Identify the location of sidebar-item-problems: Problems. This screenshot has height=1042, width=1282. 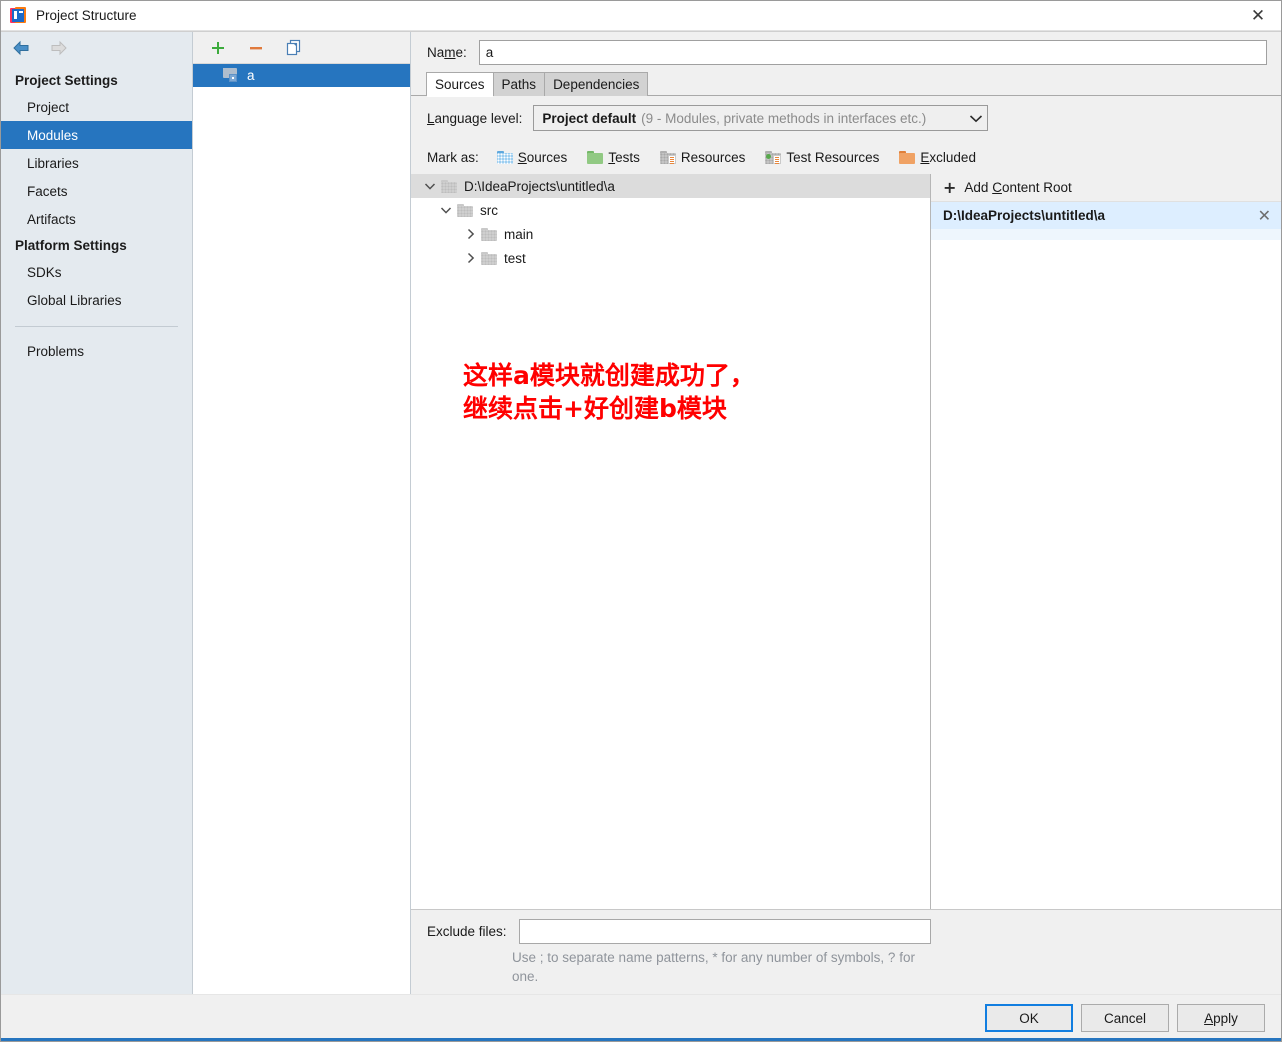
(96, 351).